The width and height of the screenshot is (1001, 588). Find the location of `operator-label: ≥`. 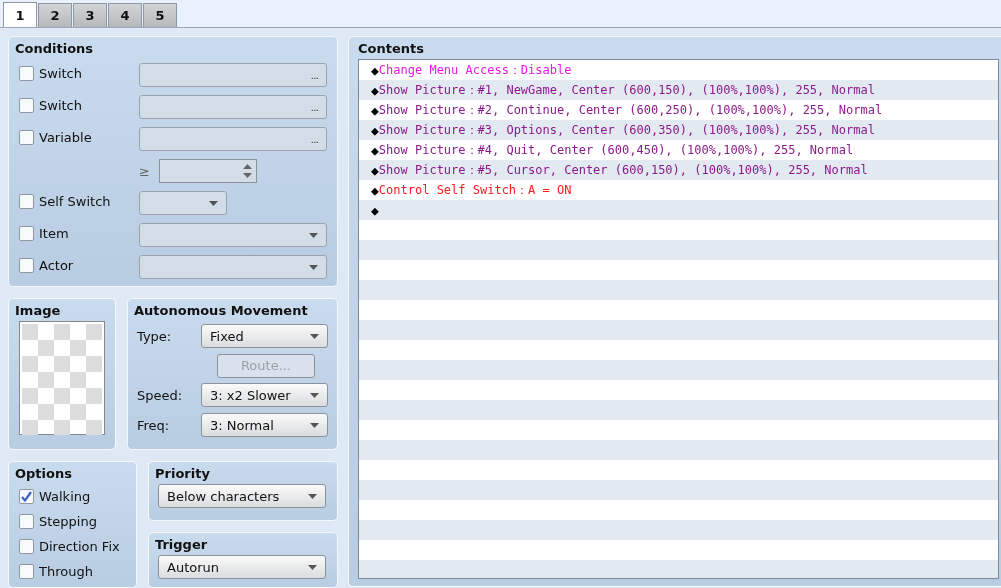

operator-label: ≥ is located at coordinates (145, 171).